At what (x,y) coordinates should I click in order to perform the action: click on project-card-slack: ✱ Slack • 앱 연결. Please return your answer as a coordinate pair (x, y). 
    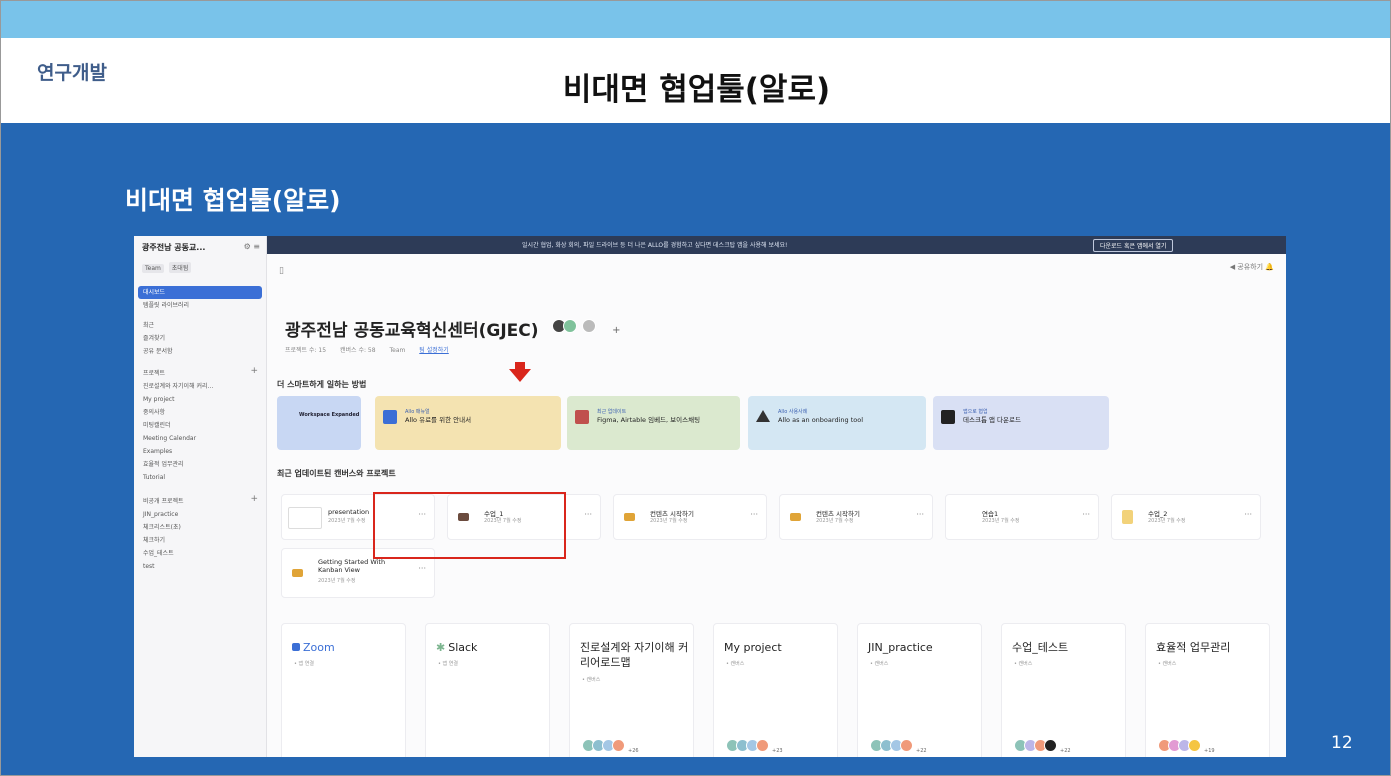
    Looking at the image, I should click on (487, 690).